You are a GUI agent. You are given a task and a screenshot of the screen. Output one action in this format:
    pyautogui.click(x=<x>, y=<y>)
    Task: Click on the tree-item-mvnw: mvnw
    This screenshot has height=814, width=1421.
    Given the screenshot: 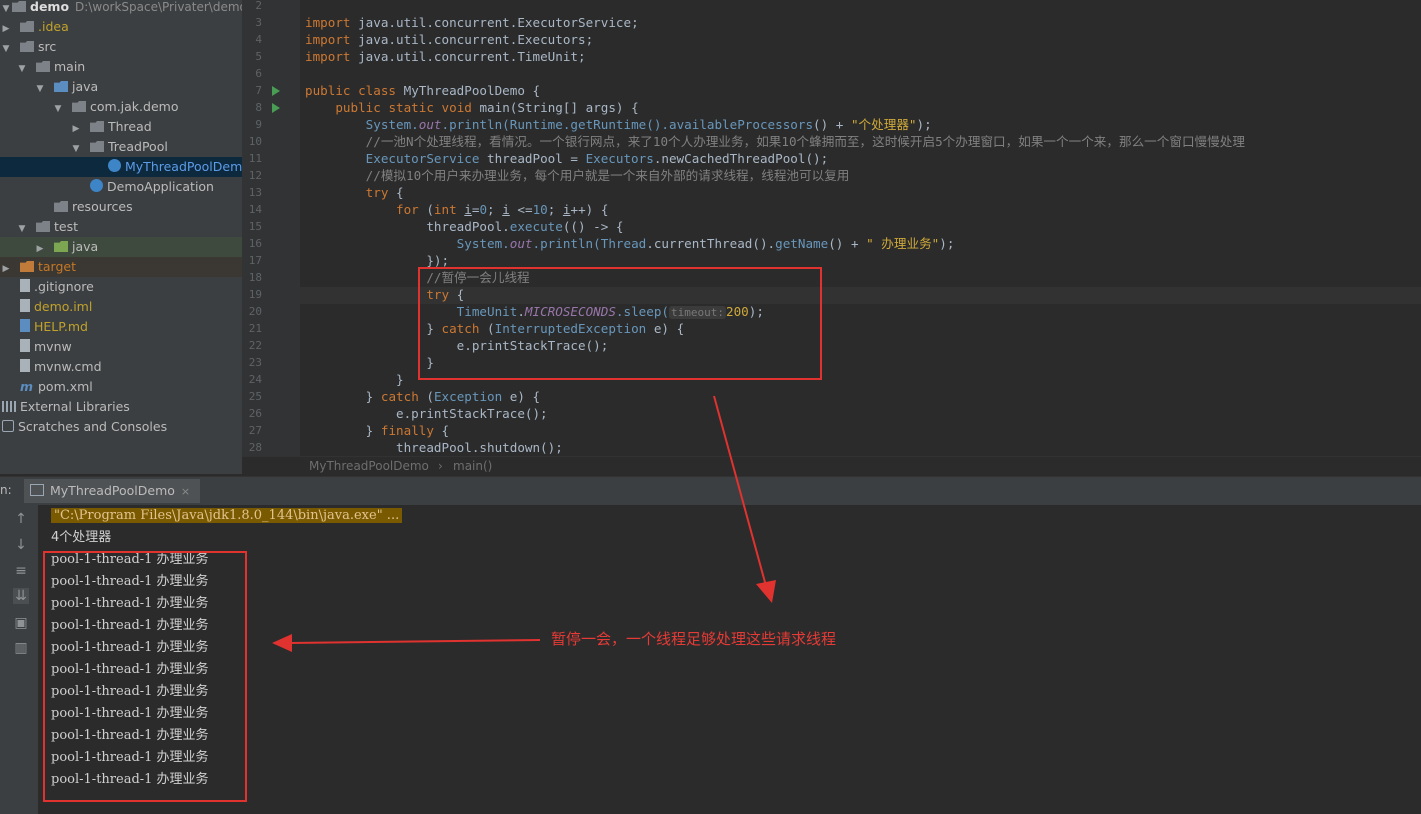 What is the action you would take?
    pyautogui.click(x=131, y=347)
    